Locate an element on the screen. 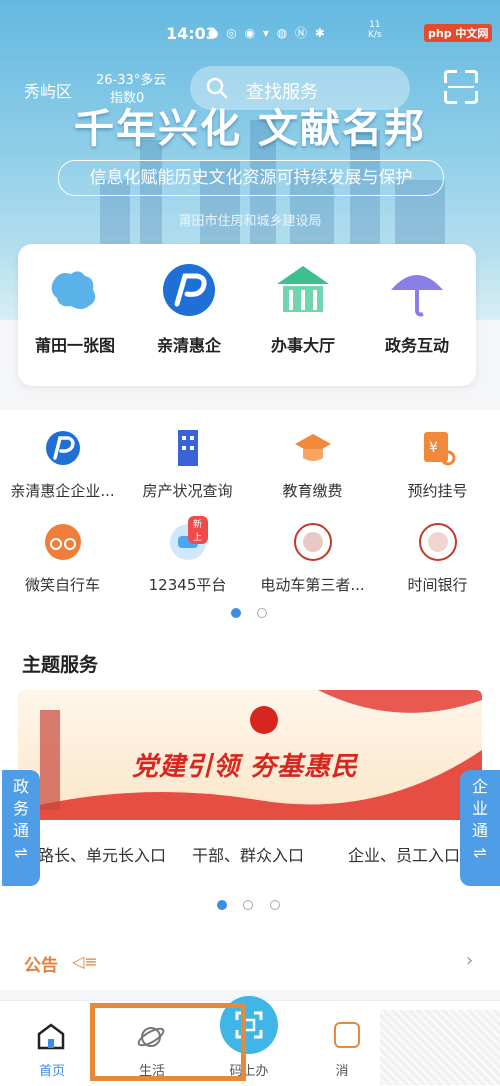 This screenshot has height=1086, width=500. grid-item-registration: ¥ 预约挂号 is located at coordinates (437, 464).